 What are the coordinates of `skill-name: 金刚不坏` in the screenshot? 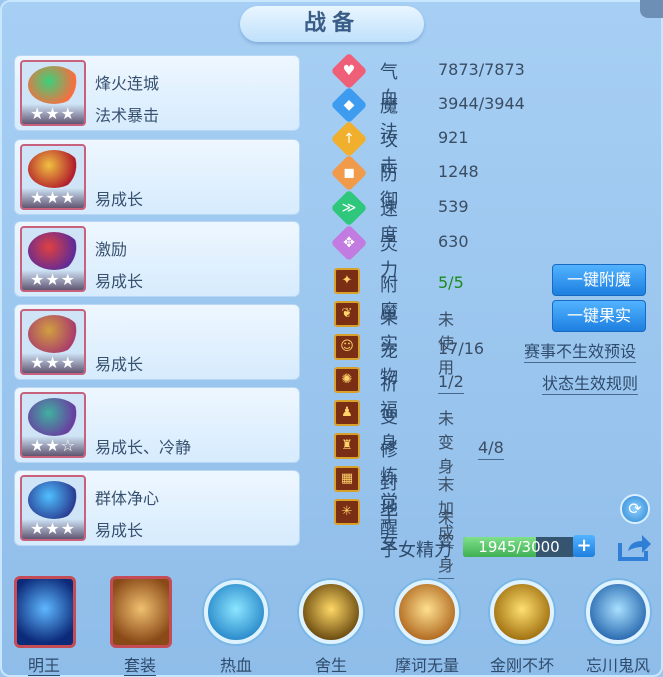 It's located at (522, 664).